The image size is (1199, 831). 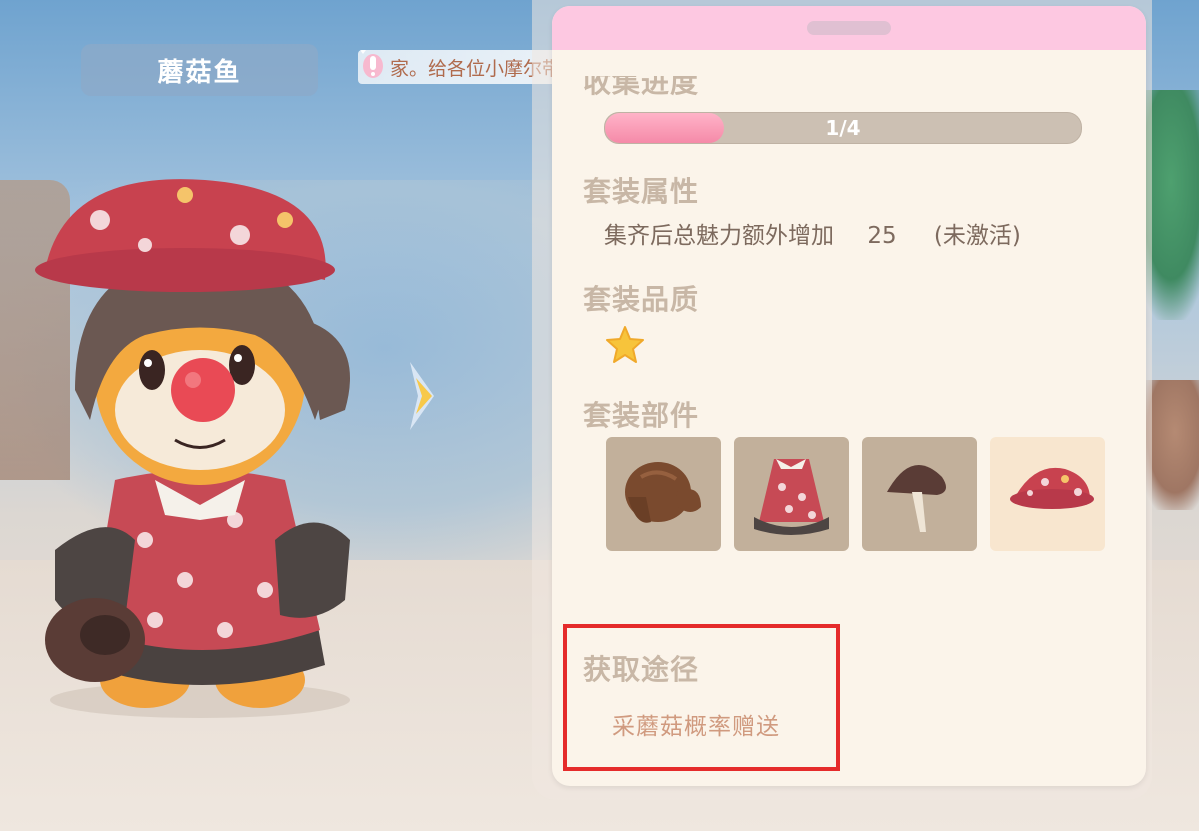 I want to click on announcement-bell-icon, so click(x=374, y=67).